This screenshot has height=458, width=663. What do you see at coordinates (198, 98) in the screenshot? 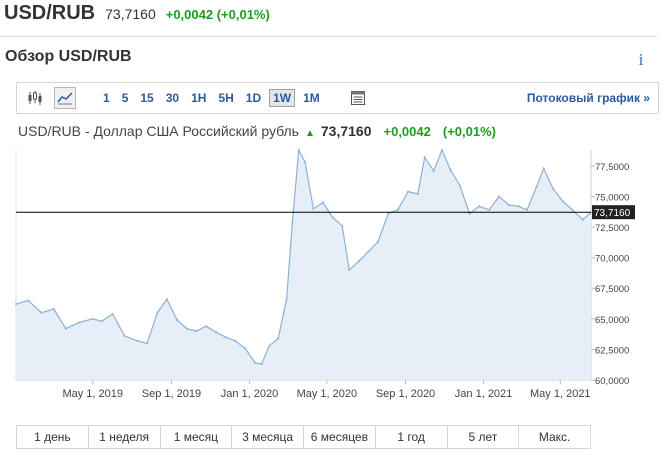
I see `interval-1h: 1H` at bounding box center [198, 98].